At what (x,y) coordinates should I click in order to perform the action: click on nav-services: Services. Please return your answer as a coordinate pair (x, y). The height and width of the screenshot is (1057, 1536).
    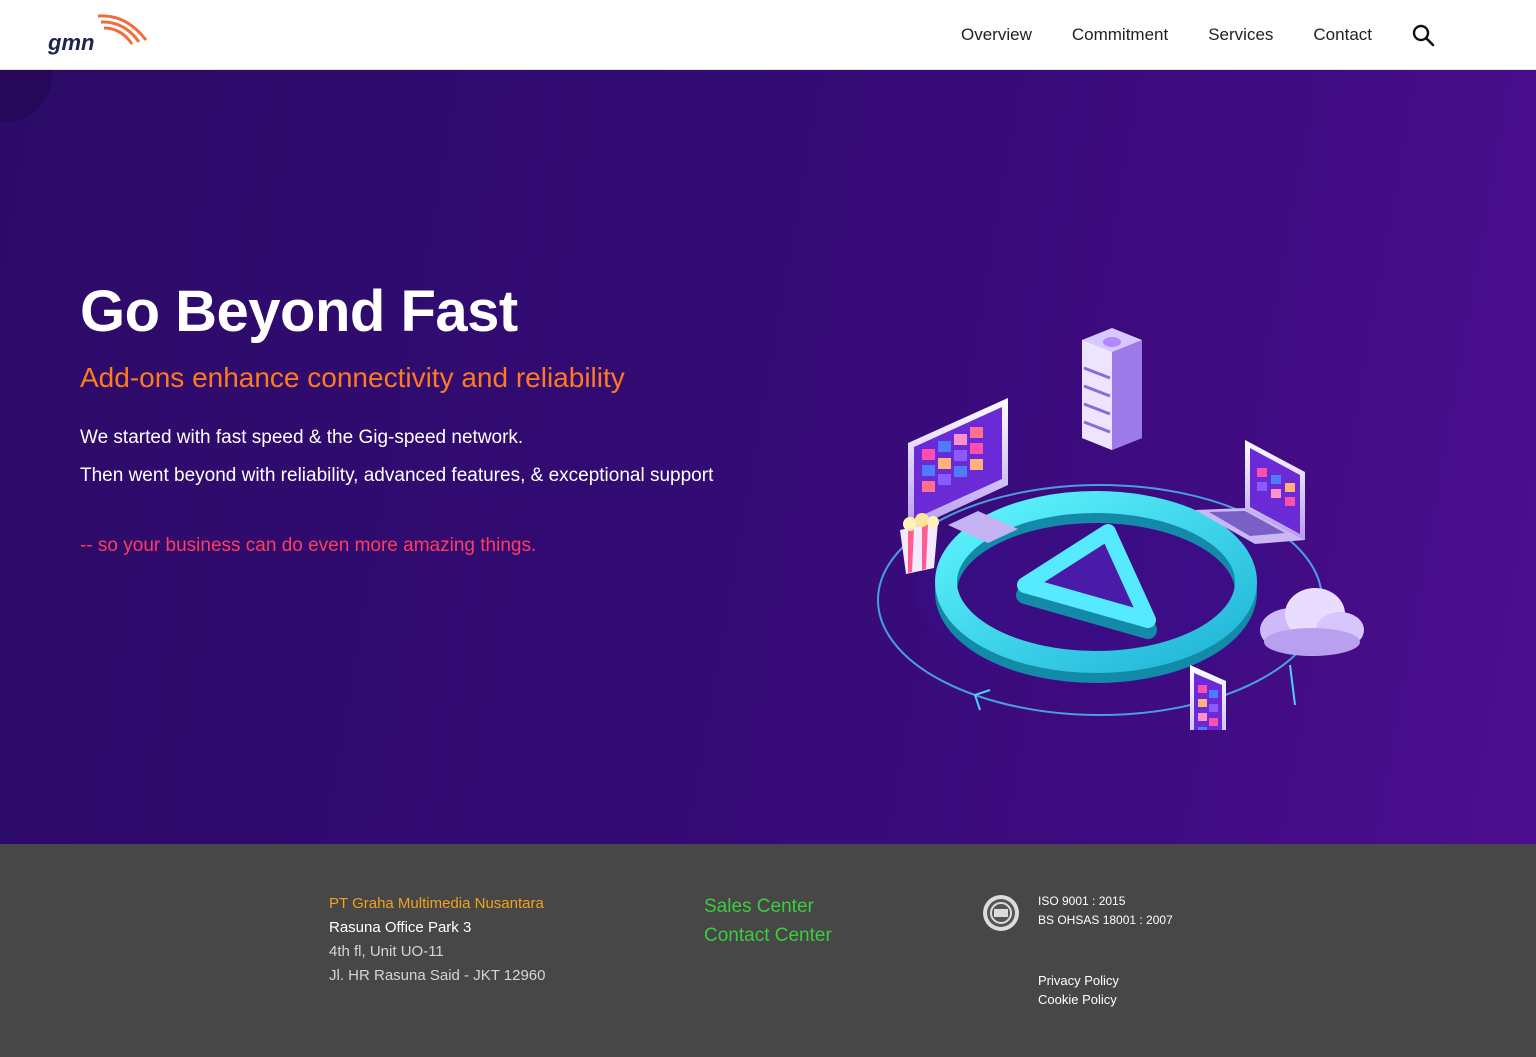
    Looking at the image, I should click on (1240, 35).